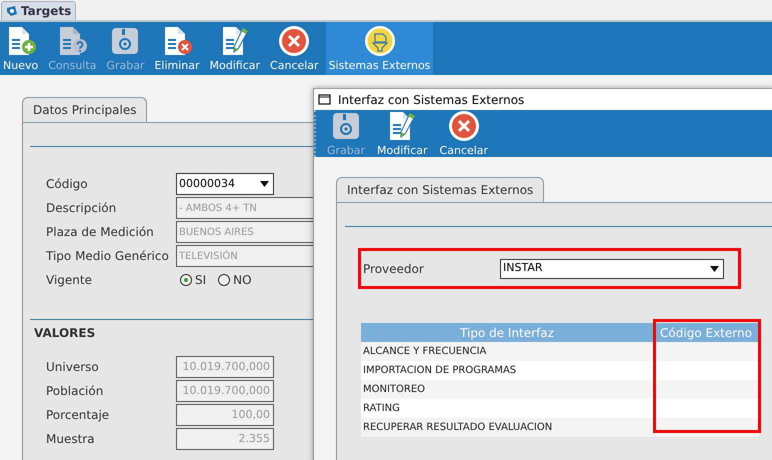  I want to click on field-label: Población, so click(75, 391).